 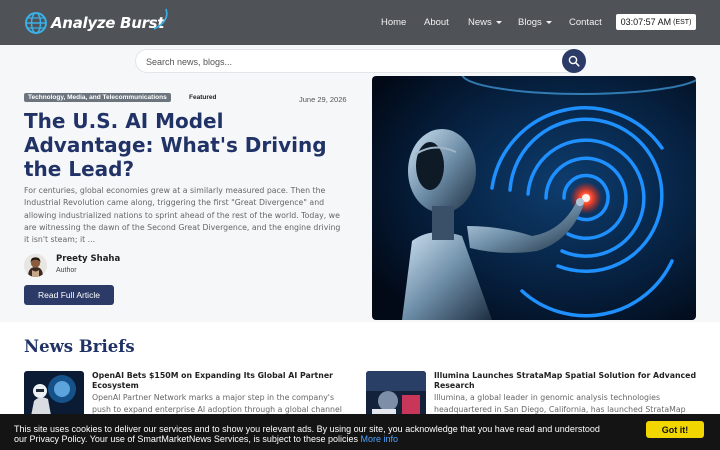 I want to click on site-logo: Analyze Burst, so click(x=98, y=23).